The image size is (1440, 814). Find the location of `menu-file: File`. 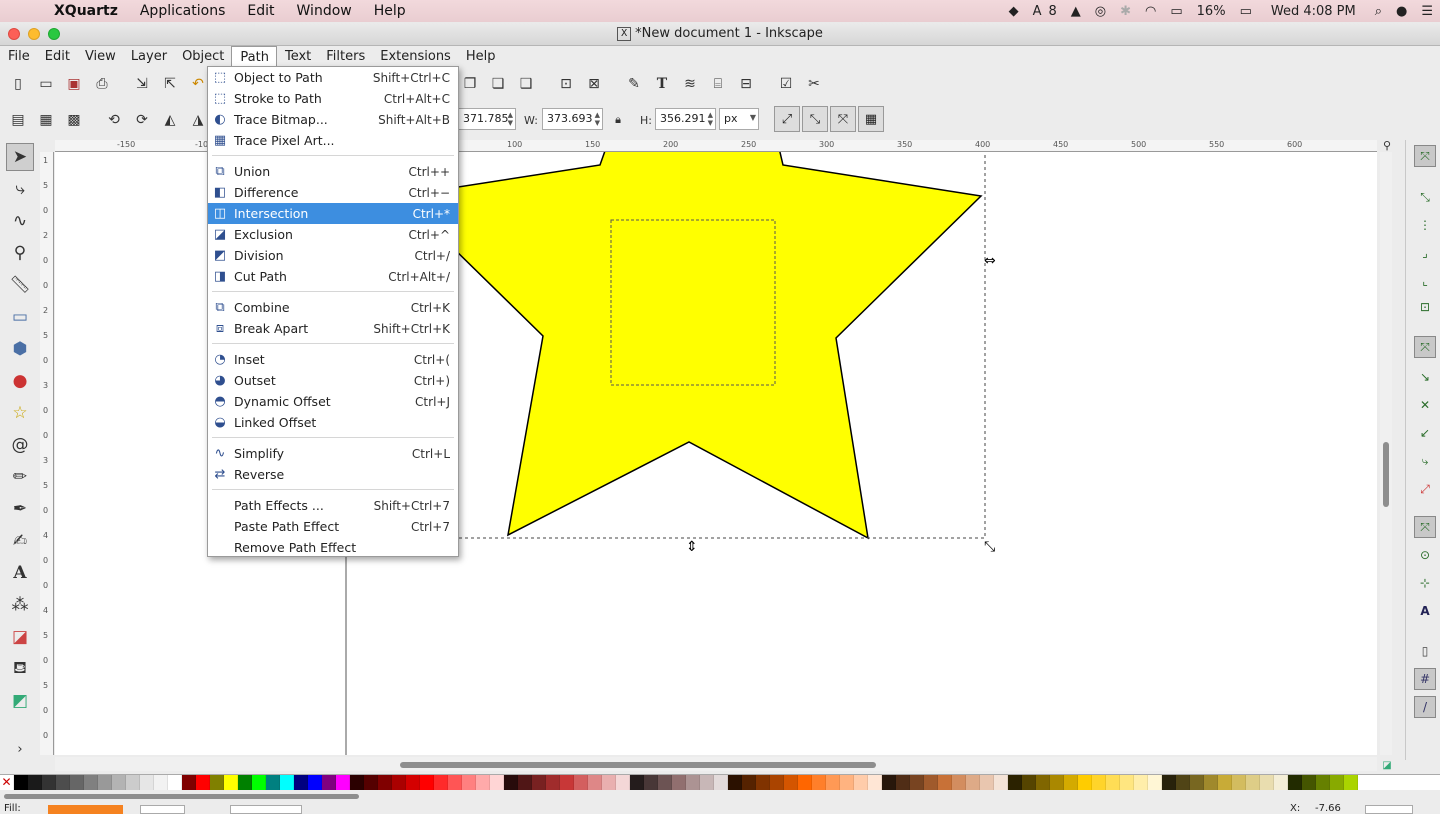

menu-file: File is located at coordinates (18, 56).